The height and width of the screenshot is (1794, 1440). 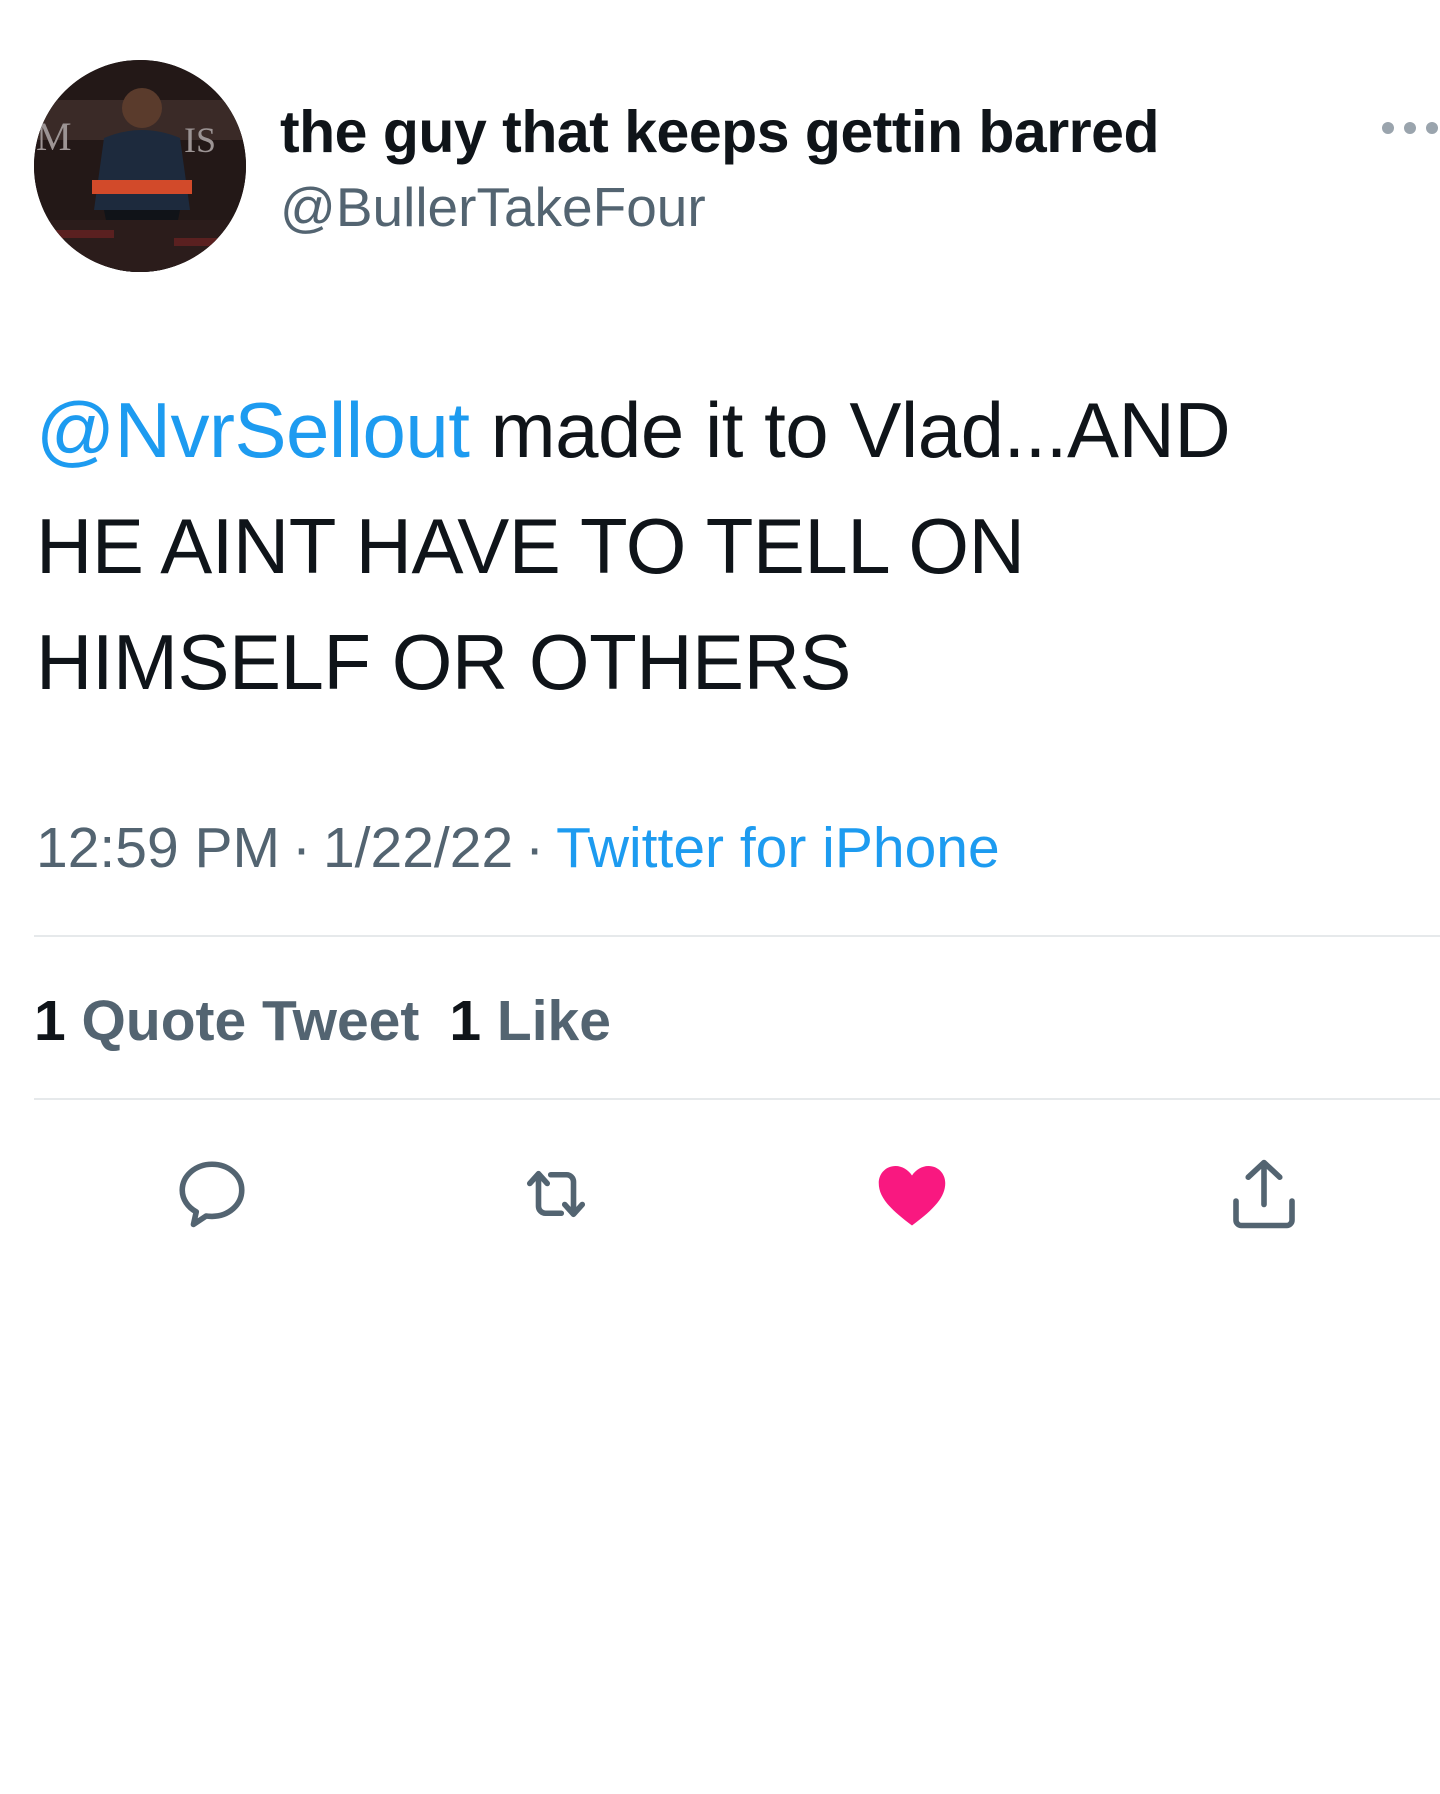 What do you see at coordinates (200, 140) in the screenshot?
I see `svg-text: IS` at bounding box center [200, 140].